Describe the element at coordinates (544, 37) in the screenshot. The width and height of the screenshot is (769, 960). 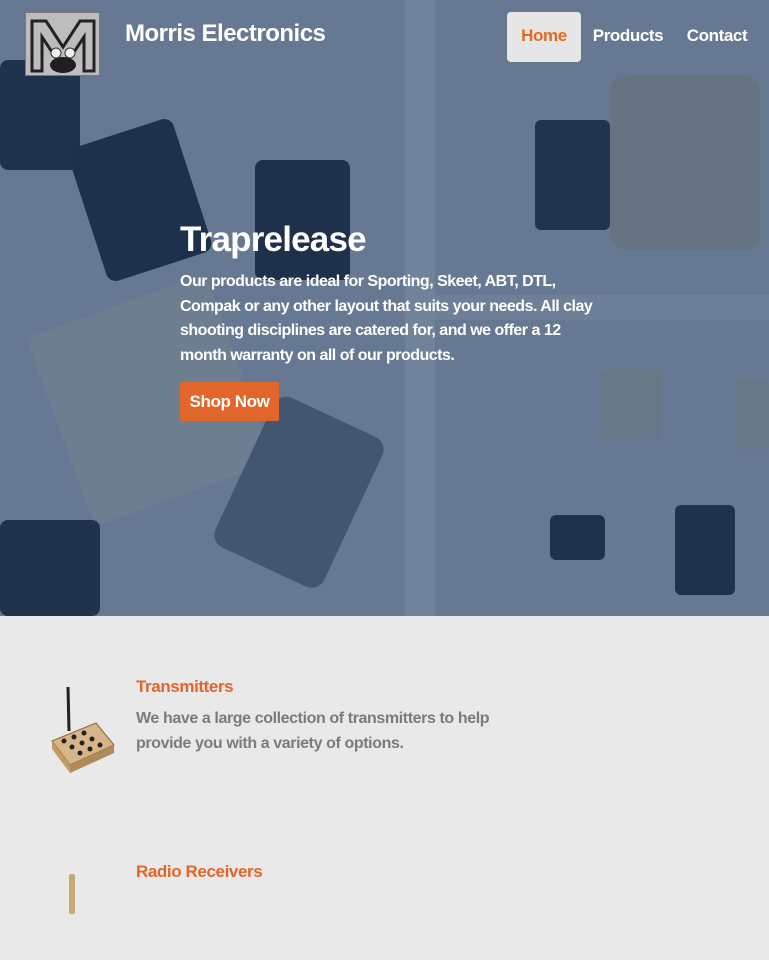
I see `nav-home-link: Home` at that location.